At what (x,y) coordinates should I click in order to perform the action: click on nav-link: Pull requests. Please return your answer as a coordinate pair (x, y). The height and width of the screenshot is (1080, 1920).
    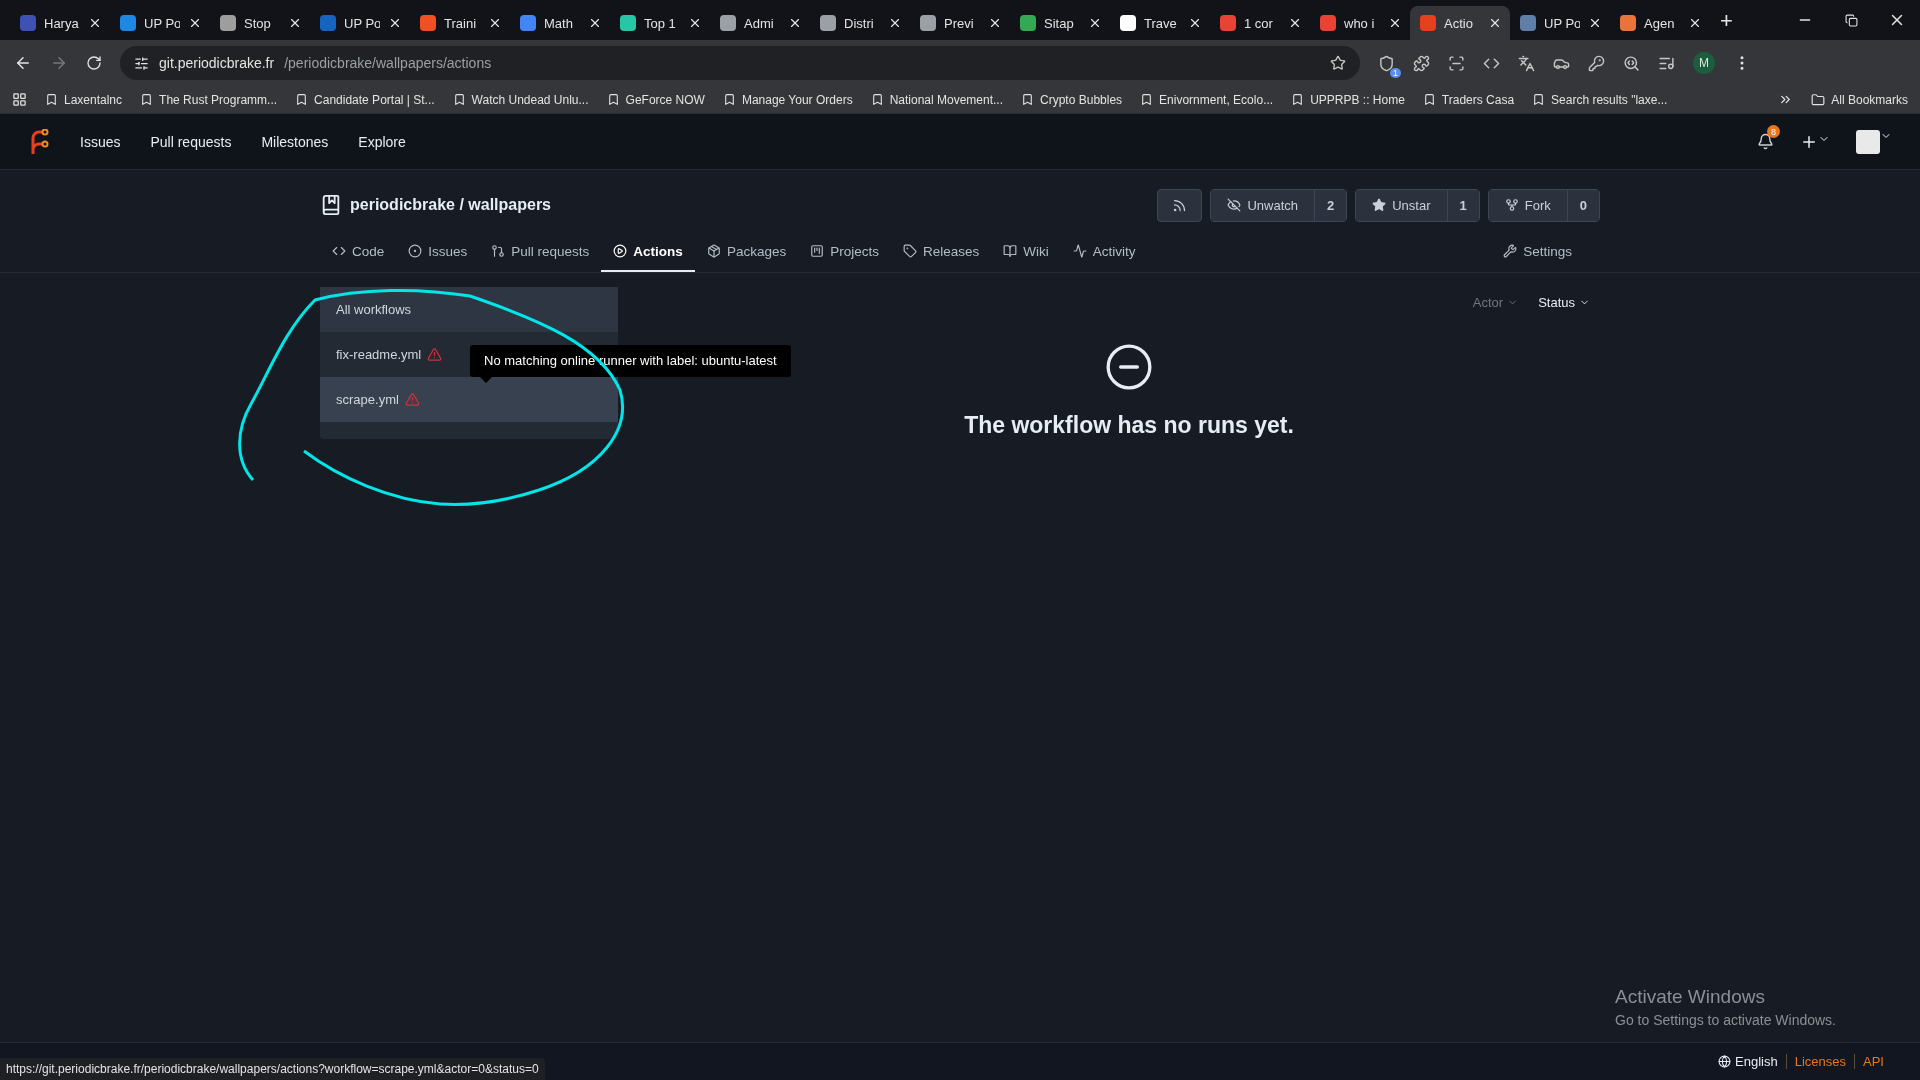
    Looking at the image, I should click on (191, 141).